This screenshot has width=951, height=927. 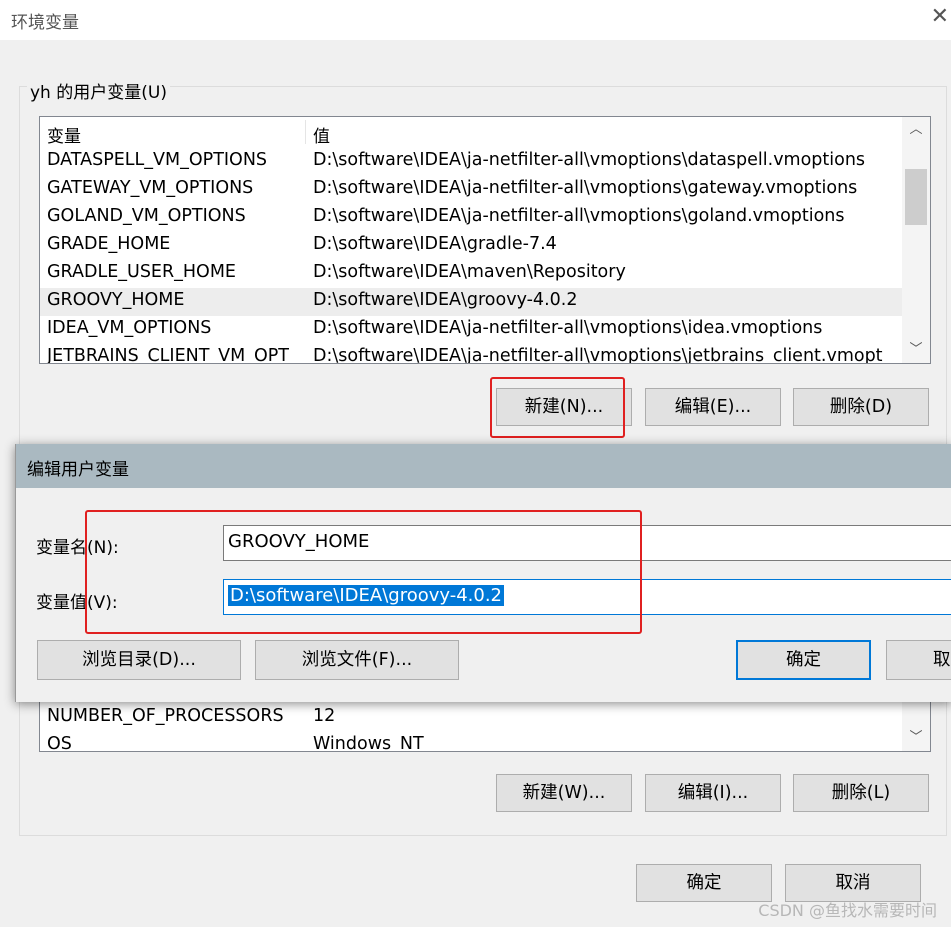 I want to click on var-value: 12, so click(x=324, y=716).